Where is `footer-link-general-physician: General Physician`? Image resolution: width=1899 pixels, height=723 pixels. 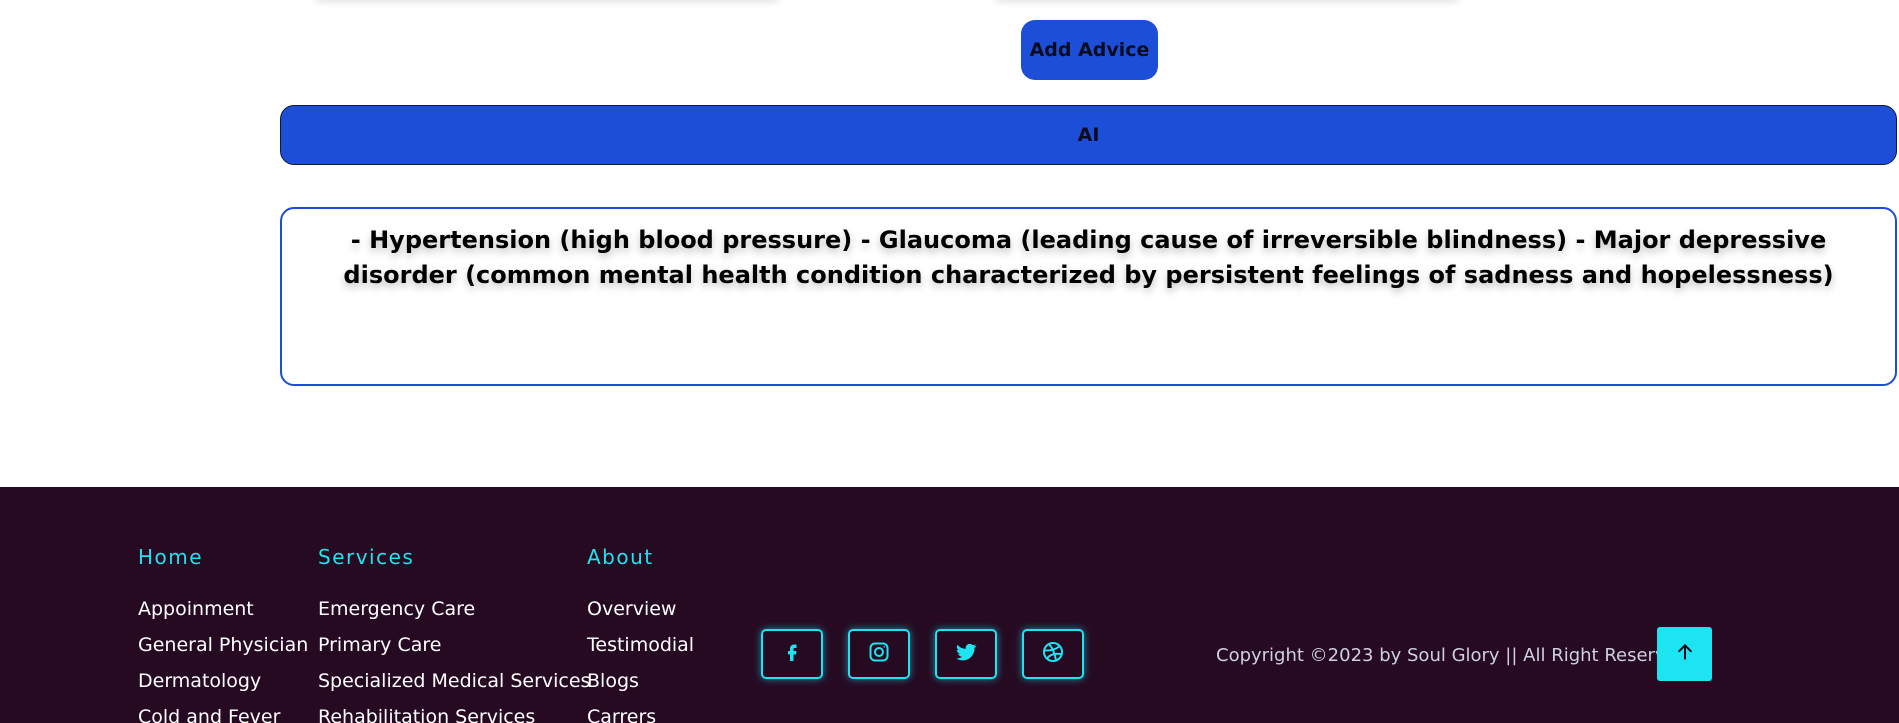 footer-link-general-physician: General Physician is located at coordinates (223, 645).